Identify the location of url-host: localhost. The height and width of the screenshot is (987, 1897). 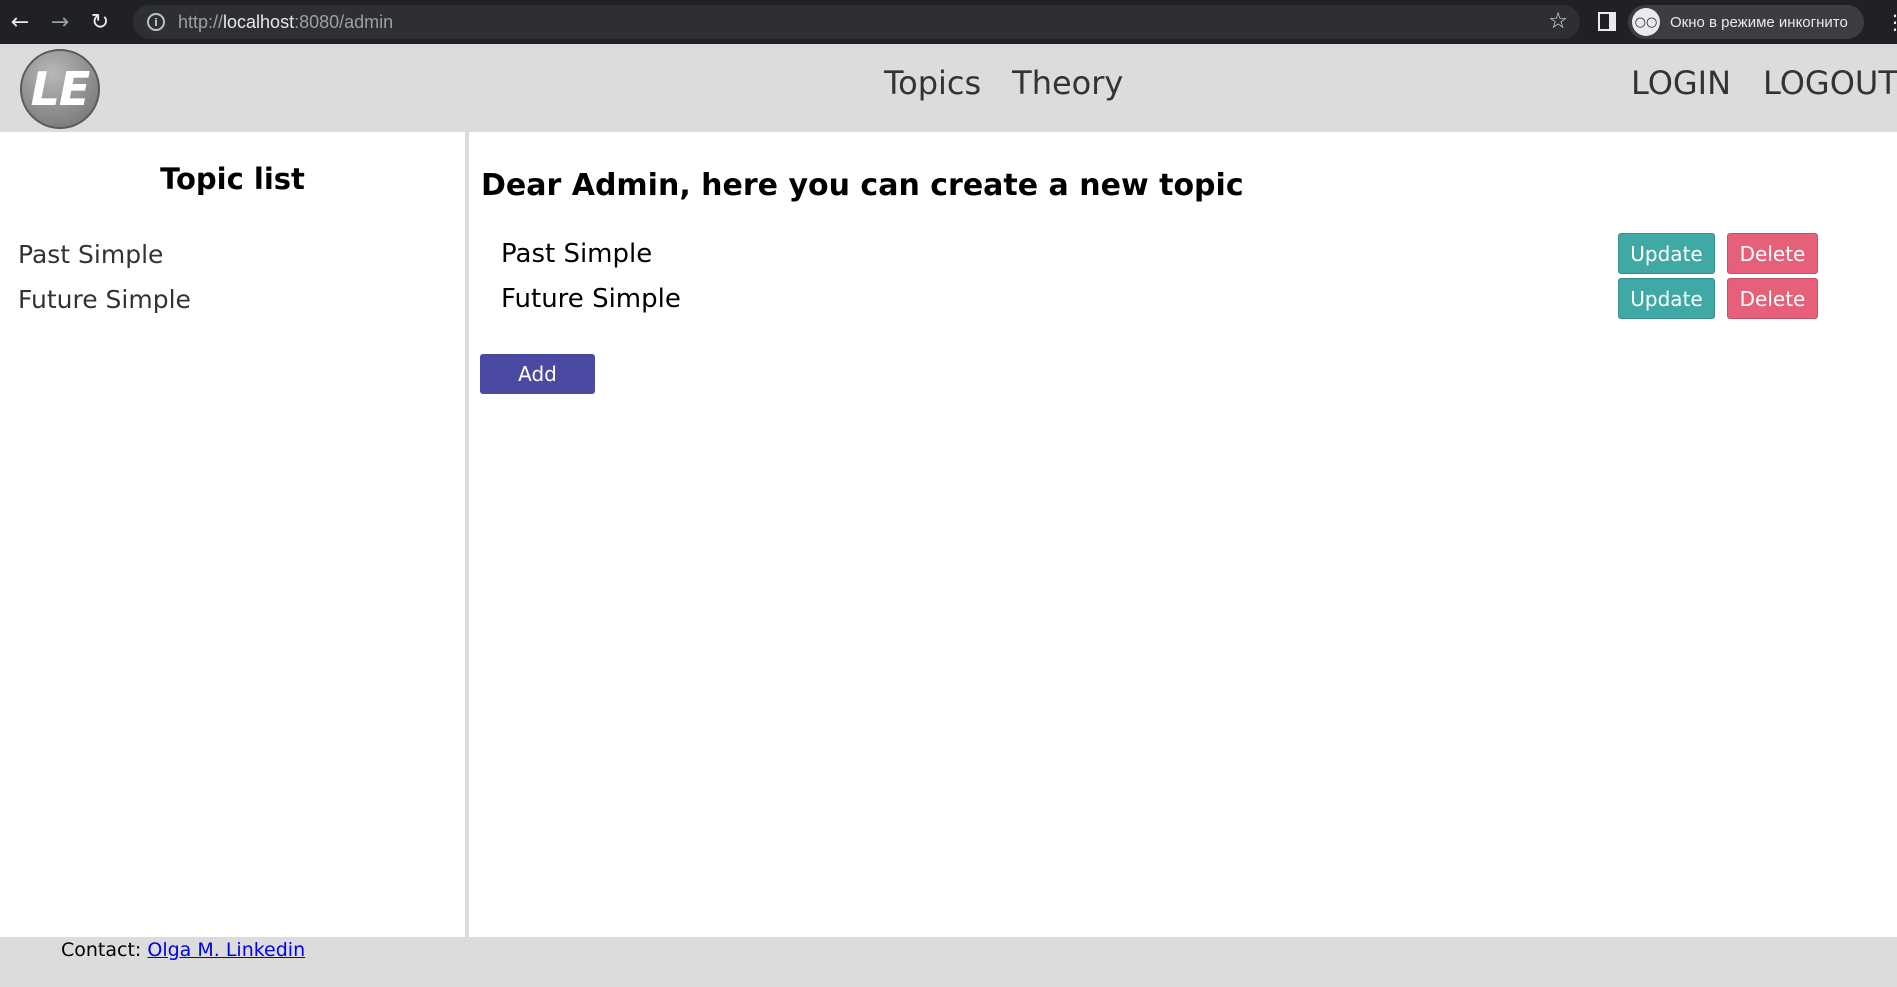
(259, 21).